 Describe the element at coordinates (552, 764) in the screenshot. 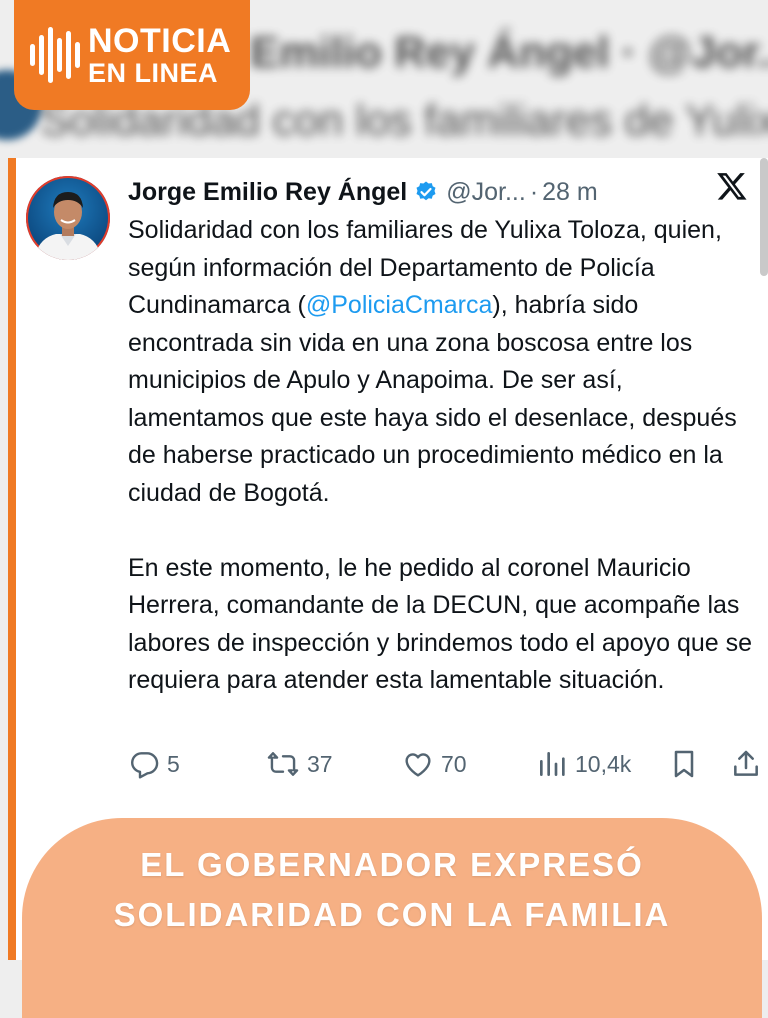

I see `views-icon` at that location.